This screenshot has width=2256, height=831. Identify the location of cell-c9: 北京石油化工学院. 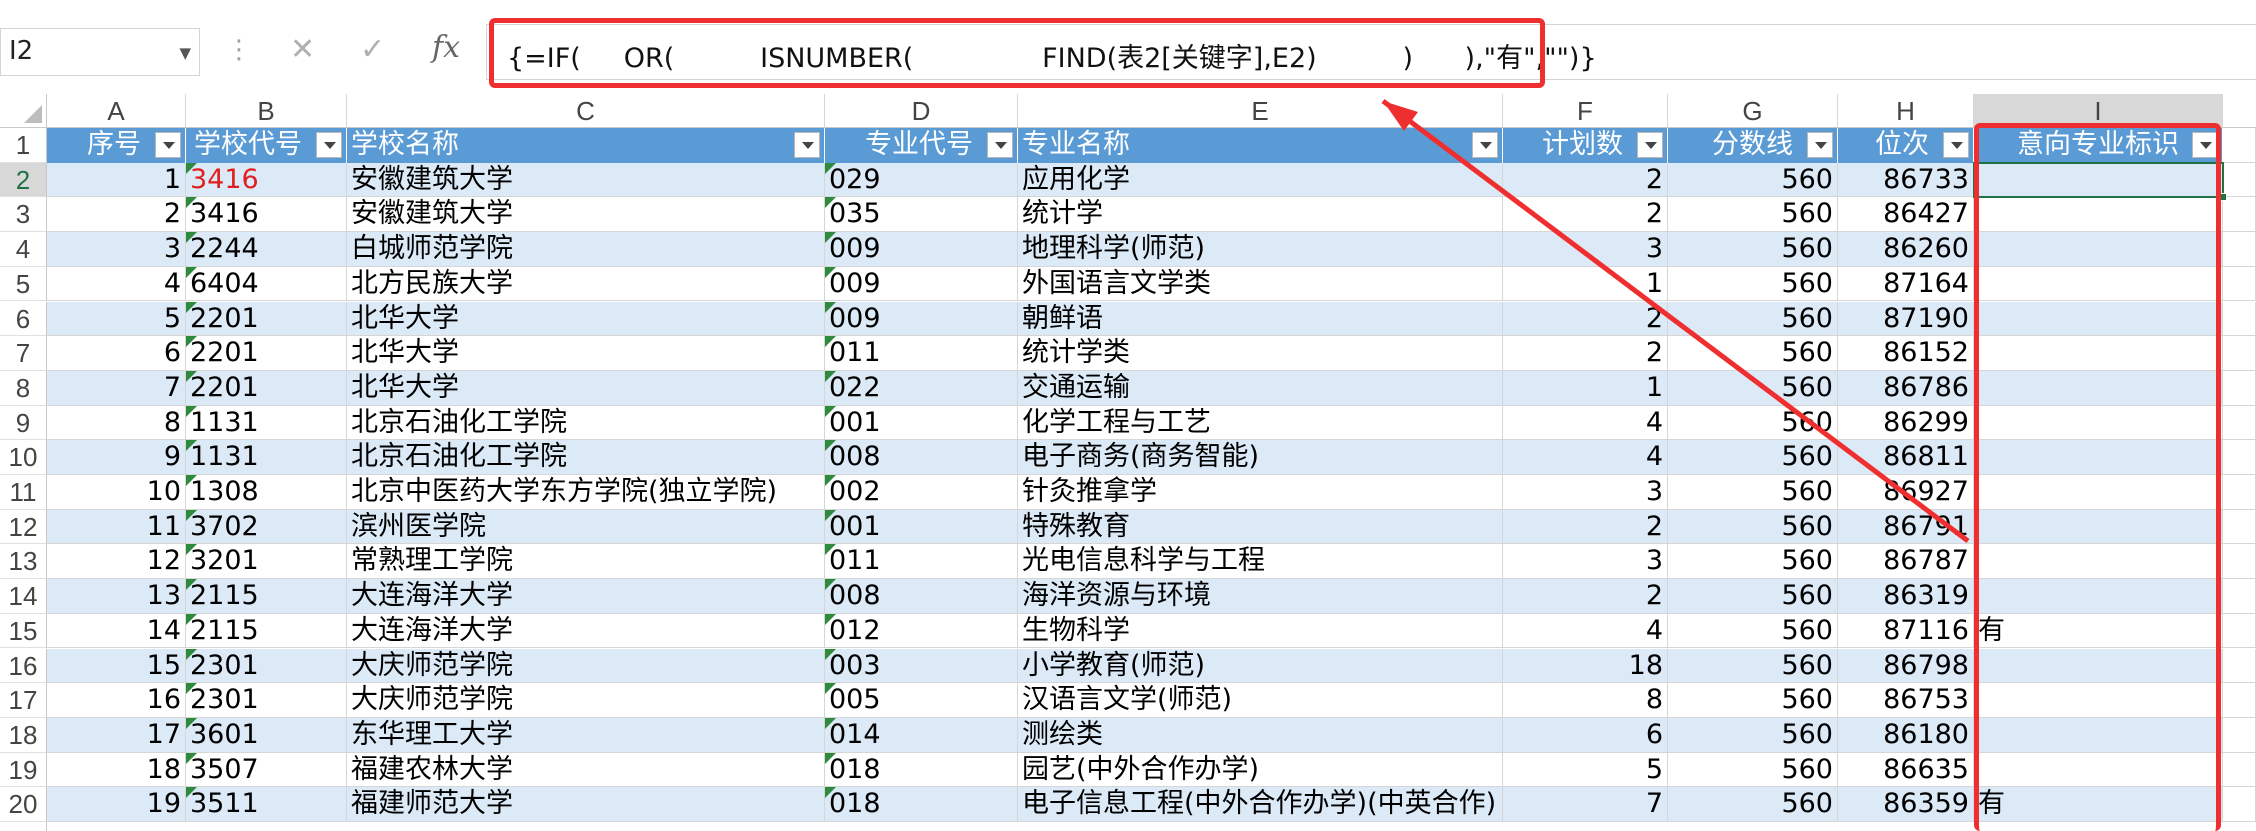
(586, 423).